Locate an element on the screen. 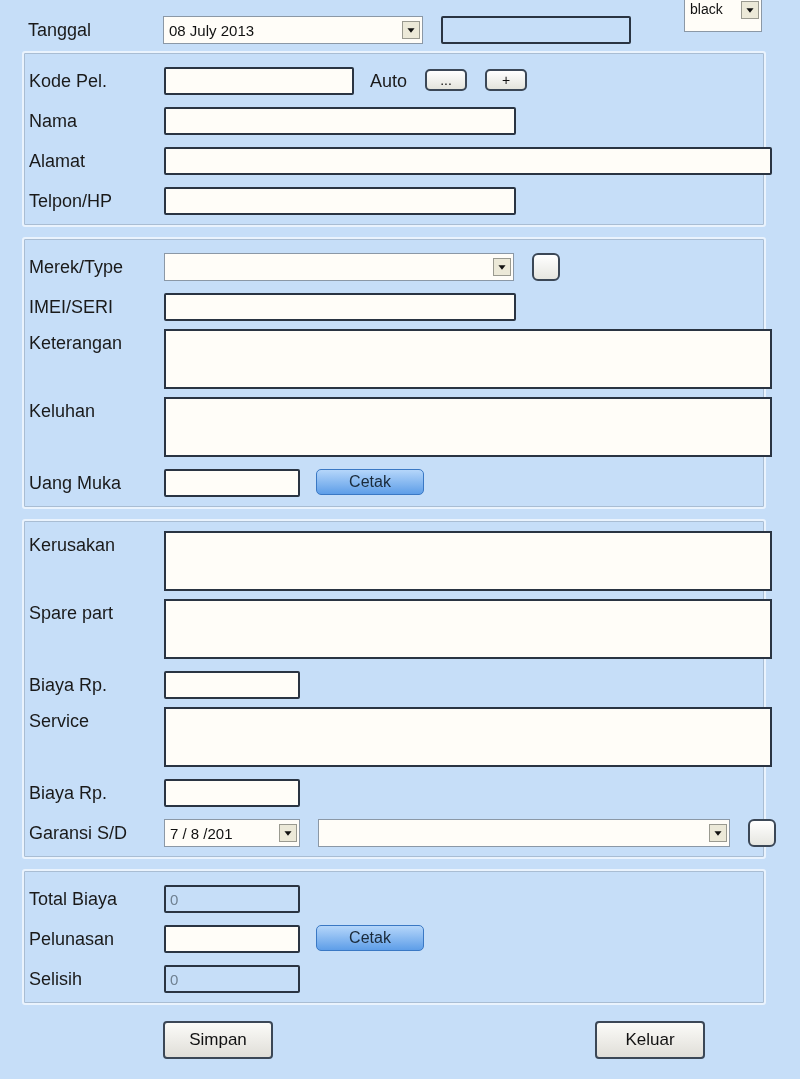 Image resolution: width=800 pixels, height=1079 pixels. field-label: Nama is located at coordinates (53, 121).